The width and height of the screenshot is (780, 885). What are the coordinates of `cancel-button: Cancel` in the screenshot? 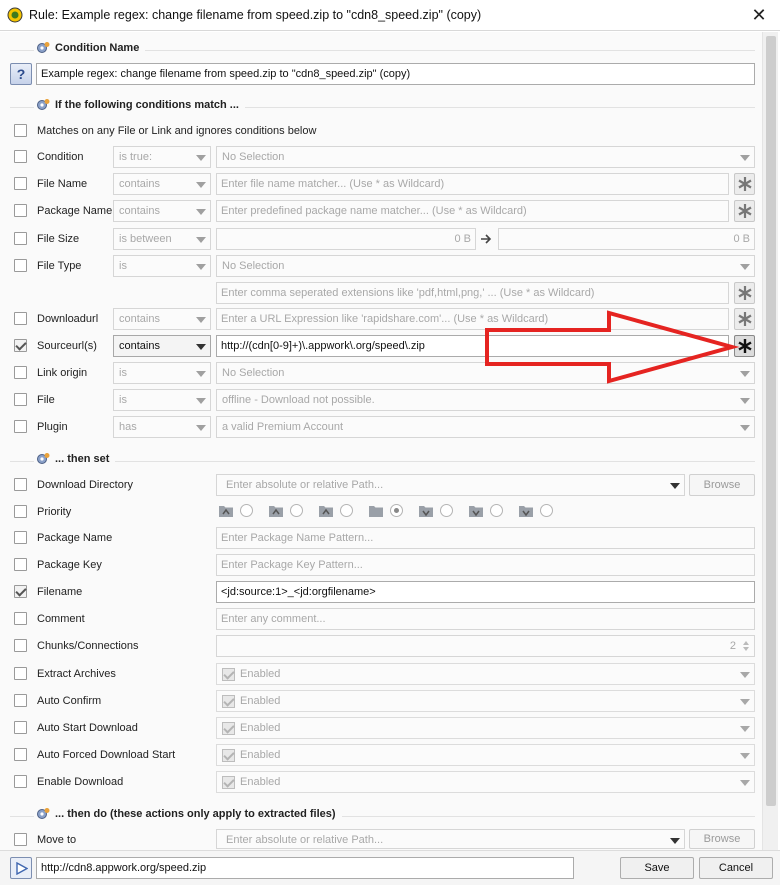 It's located at (736, 868).